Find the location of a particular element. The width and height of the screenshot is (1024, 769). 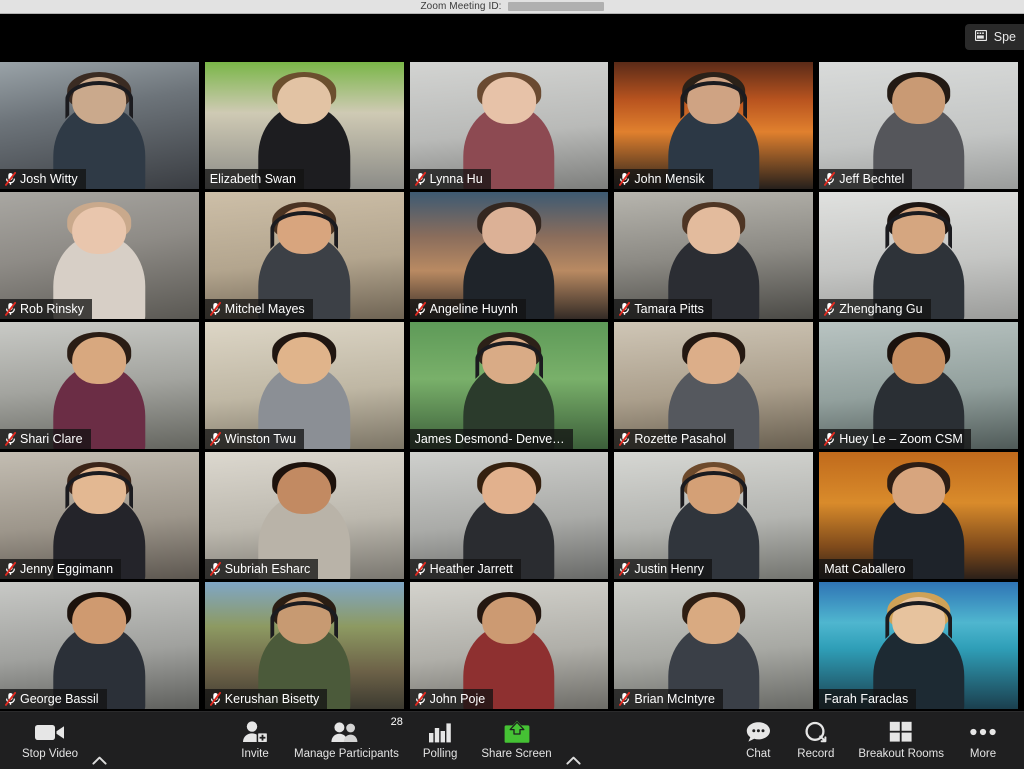

breakout-rooms-button: Breakout Rooms is located at coordinates (901, 736).